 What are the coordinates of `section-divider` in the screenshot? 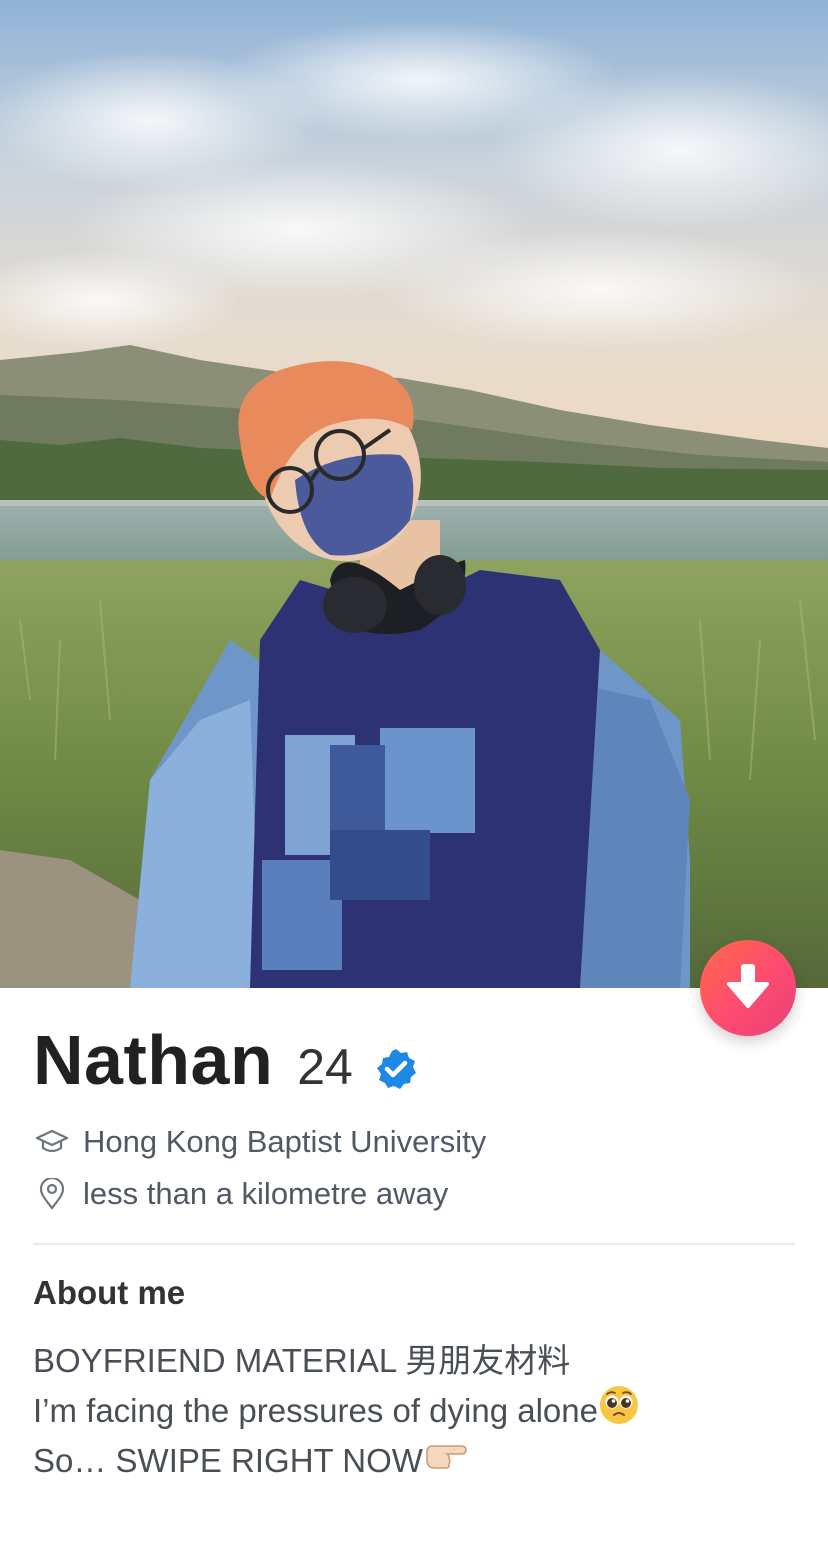 It's located at (414, 1244).